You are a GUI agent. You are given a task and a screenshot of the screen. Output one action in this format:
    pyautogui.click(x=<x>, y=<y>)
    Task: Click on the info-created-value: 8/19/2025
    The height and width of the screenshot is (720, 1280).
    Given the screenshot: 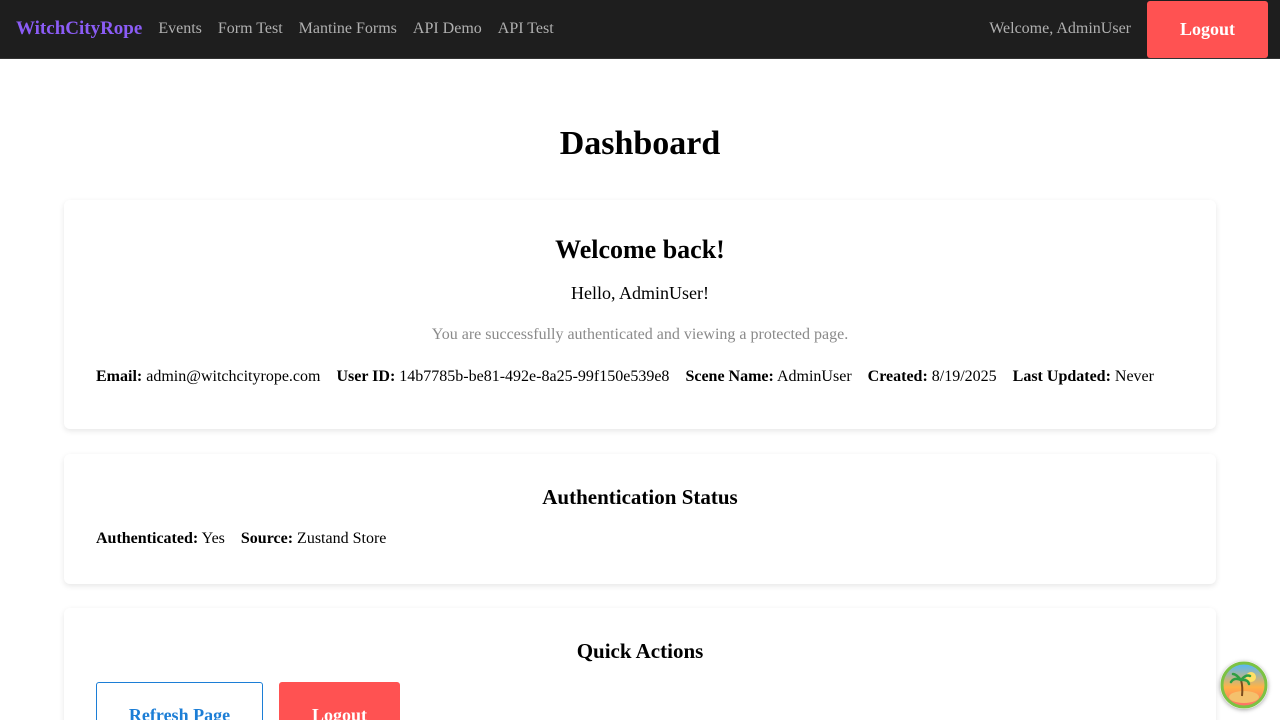 What is the action you would take?
    pyautogui.click(x=964, y=376)
    